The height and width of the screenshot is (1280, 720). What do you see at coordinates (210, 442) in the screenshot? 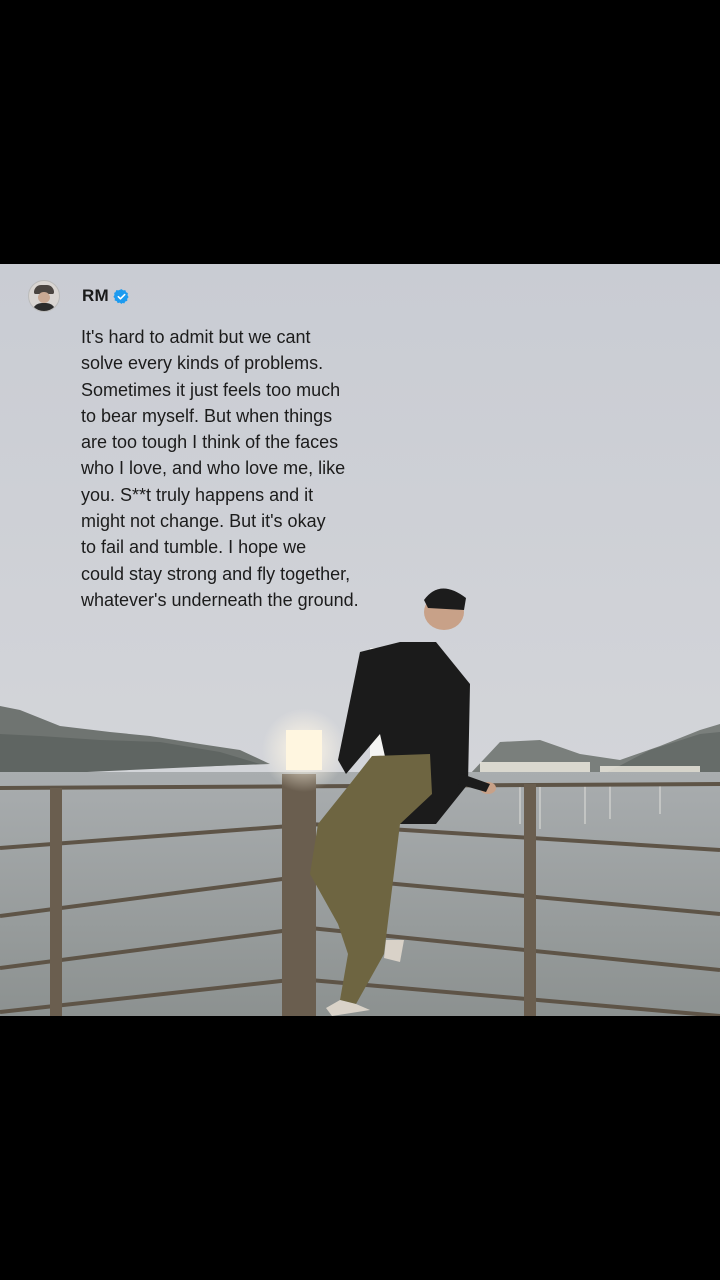
I see `tweet-line: are too tough I think of the faces` at bounding box center [210, 442].